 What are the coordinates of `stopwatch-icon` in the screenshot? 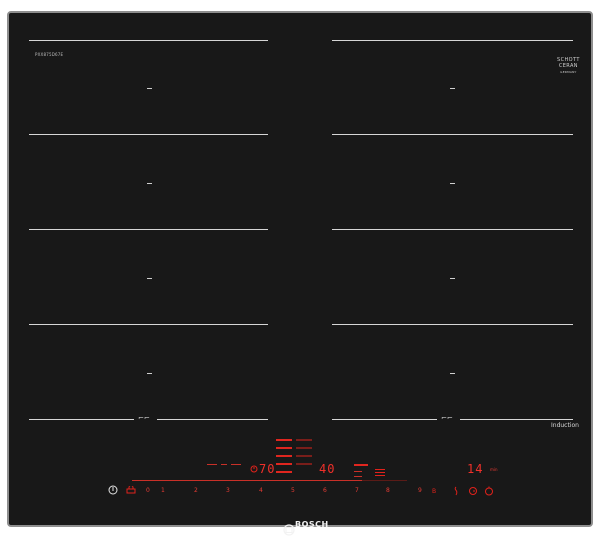 It's located at (489, 491).